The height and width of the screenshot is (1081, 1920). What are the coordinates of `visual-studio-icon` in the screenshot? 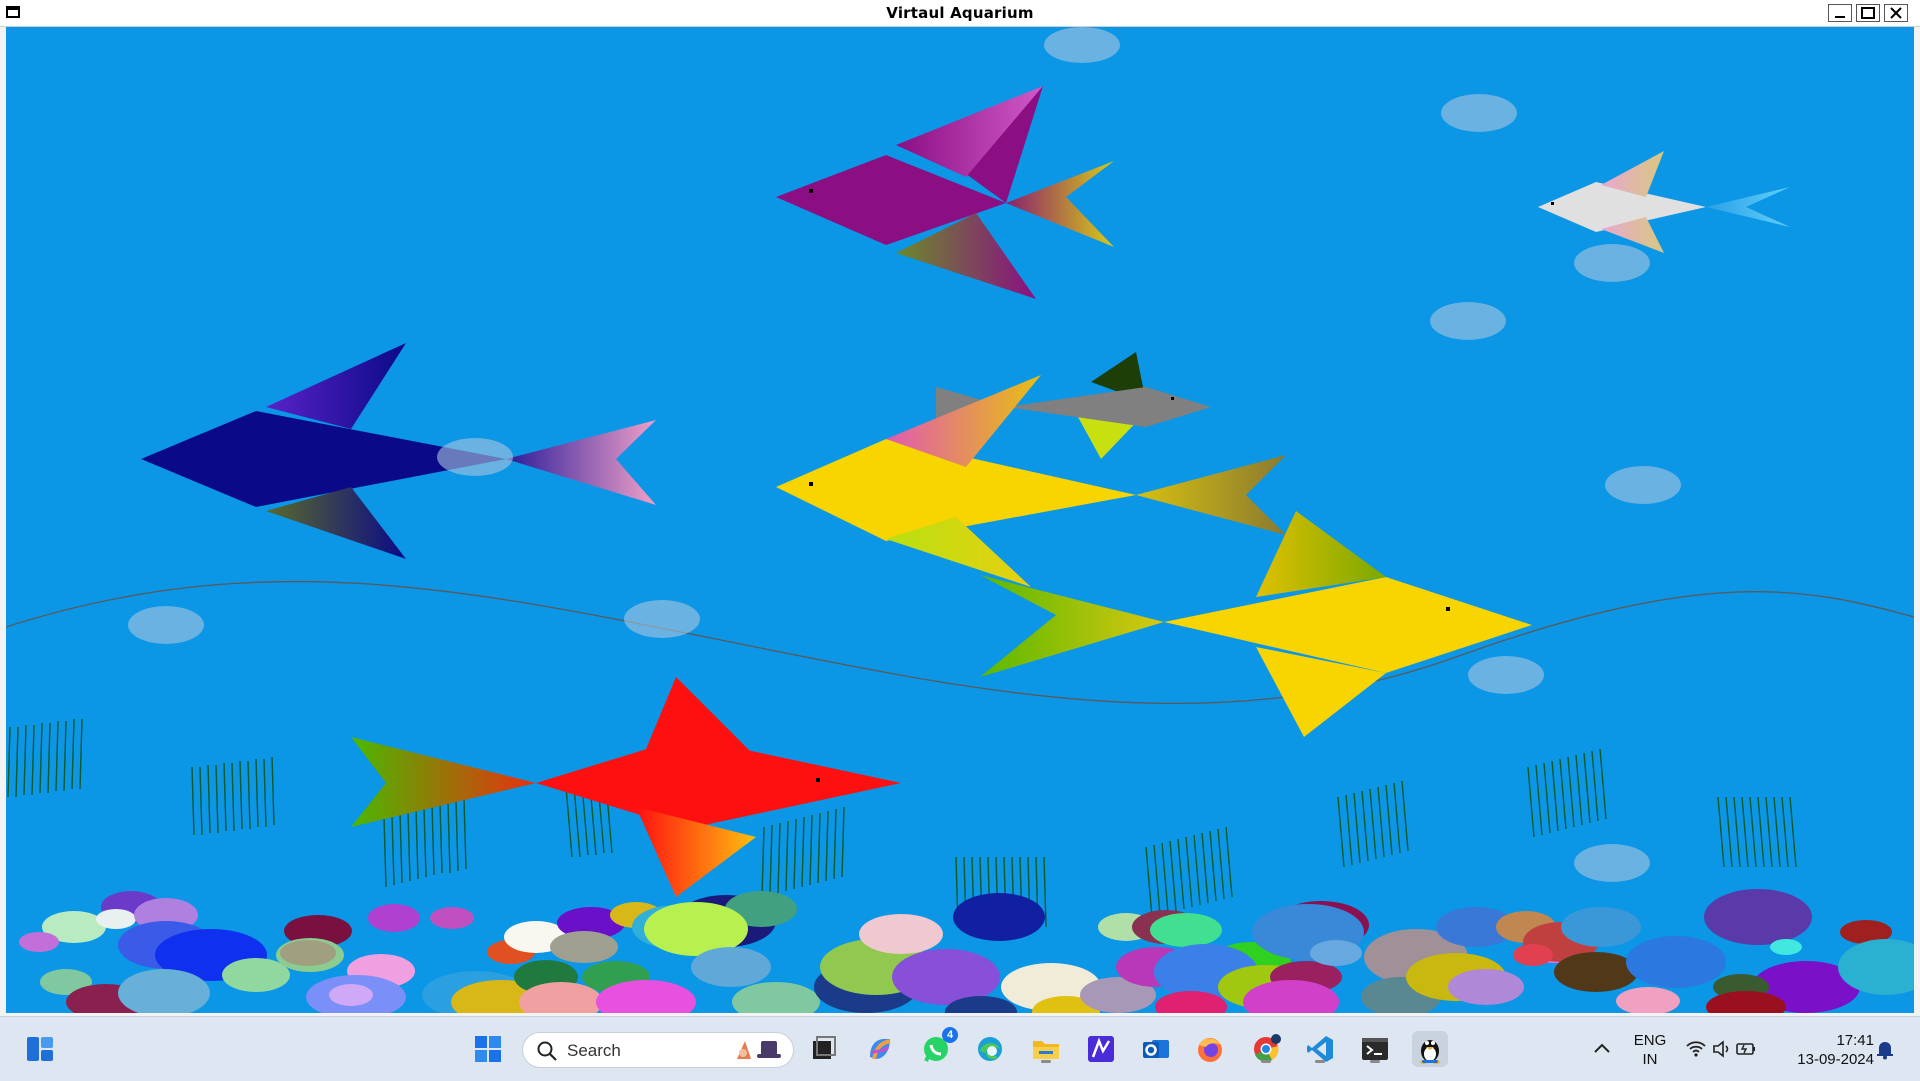 It's located at (1101, 1049).